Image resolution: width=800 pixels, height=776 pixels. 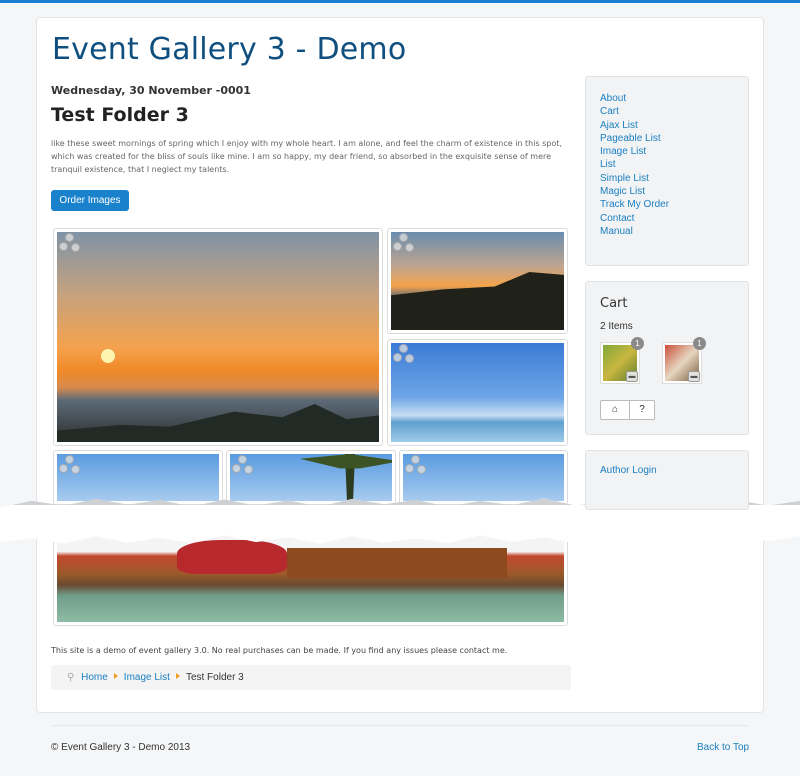 I want to click on cart-help-button: ?, so click(x=642, y=410).